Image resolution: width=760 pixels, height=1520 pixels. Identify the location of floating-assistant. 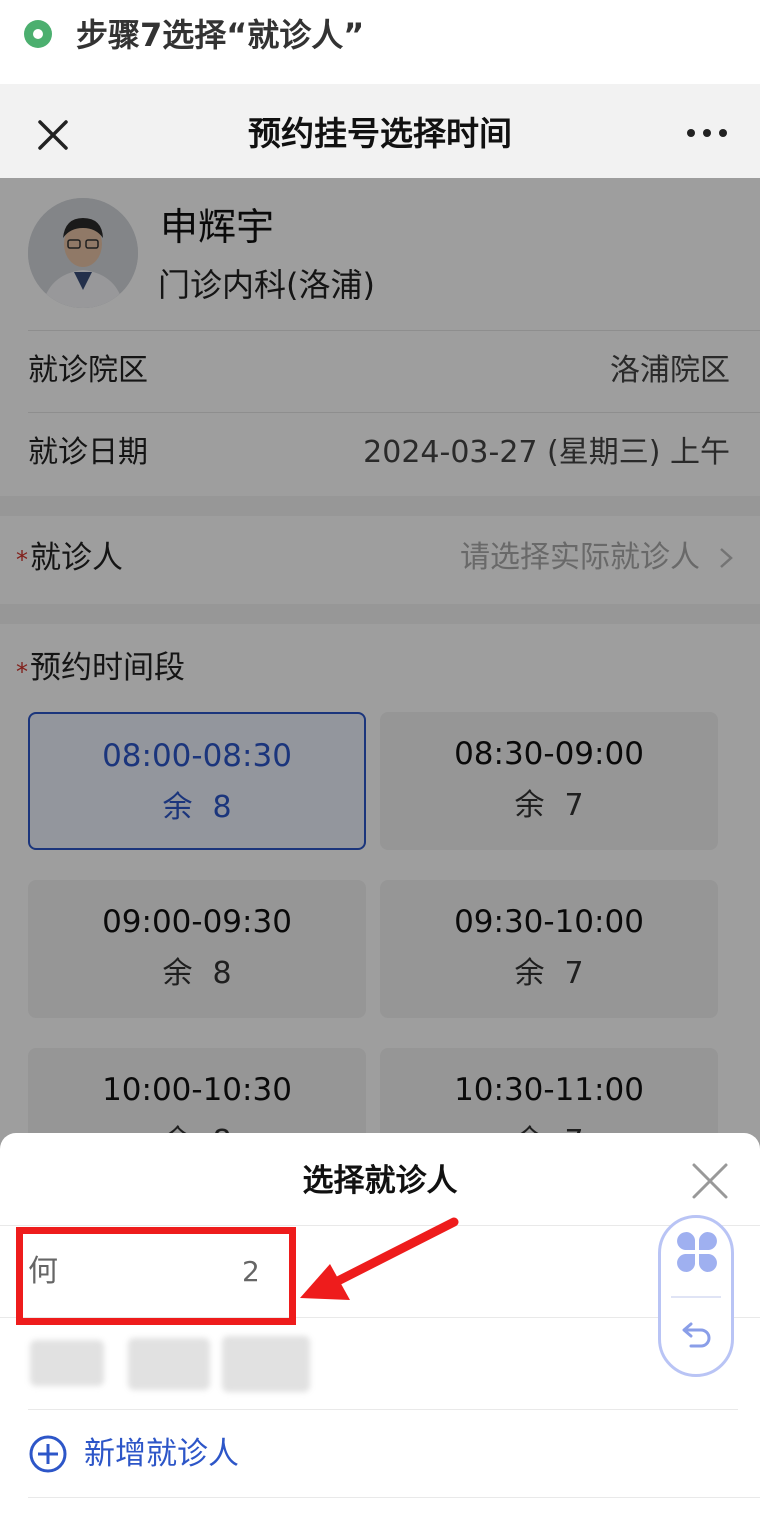
(696, 1296).